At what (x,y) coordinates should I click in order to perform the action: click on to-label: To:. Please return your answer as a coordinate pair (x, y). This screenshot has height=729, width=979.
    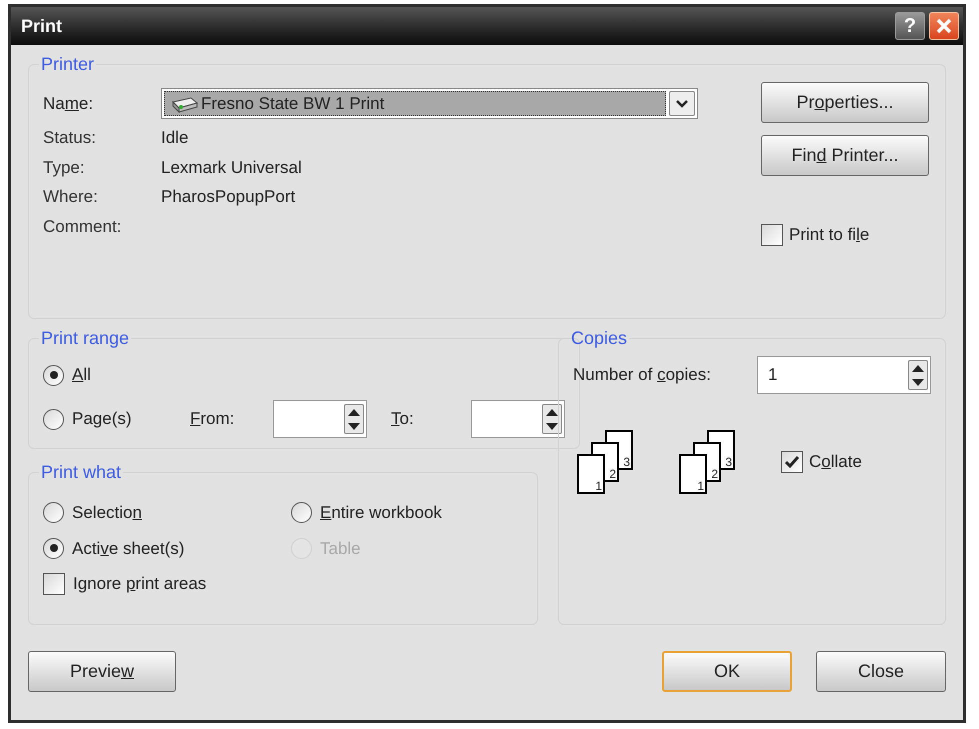
    Looking at the image, I should click on (403, 419).